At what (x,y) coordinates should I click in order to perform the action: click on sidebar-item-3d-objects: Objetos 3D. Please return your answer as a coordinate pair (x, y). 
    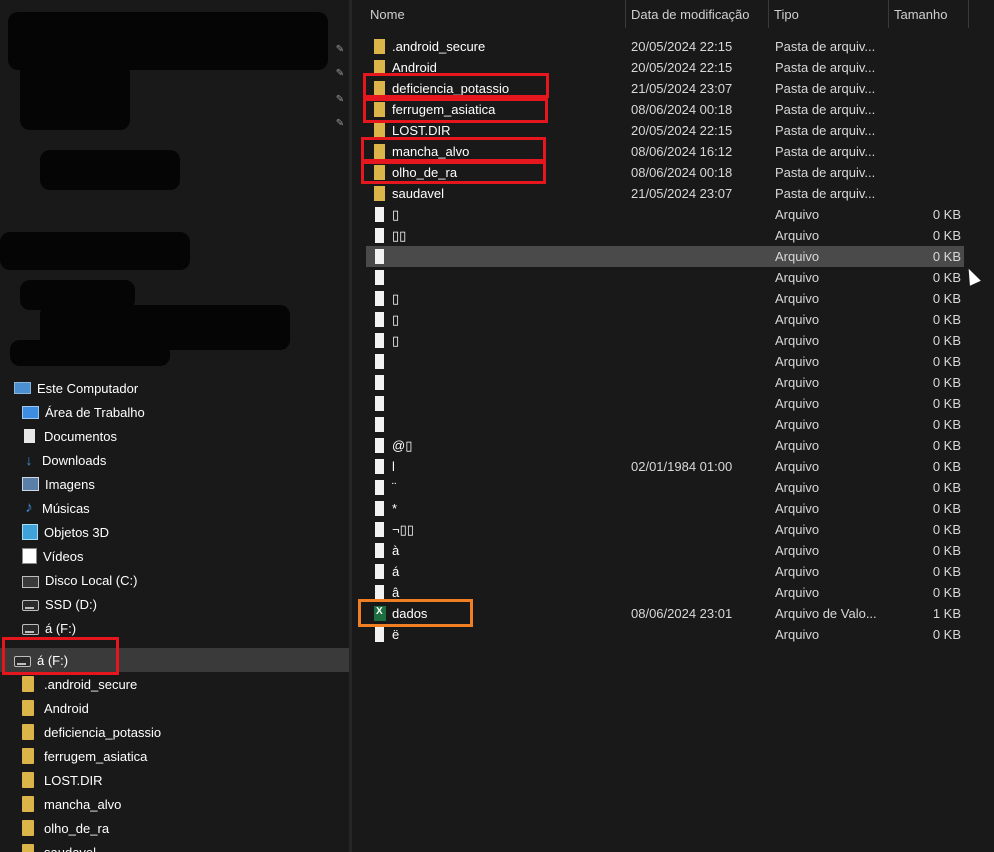
    Looking at the image, I should click on (65, 532).